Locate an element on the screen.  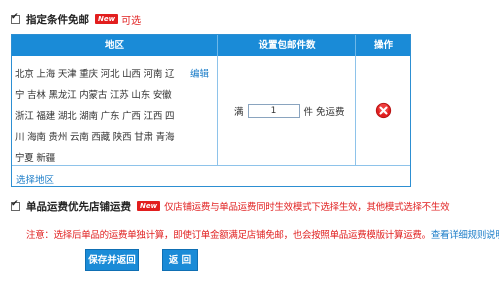
optional-tag: 可选 is located at coordinates (131, 21).